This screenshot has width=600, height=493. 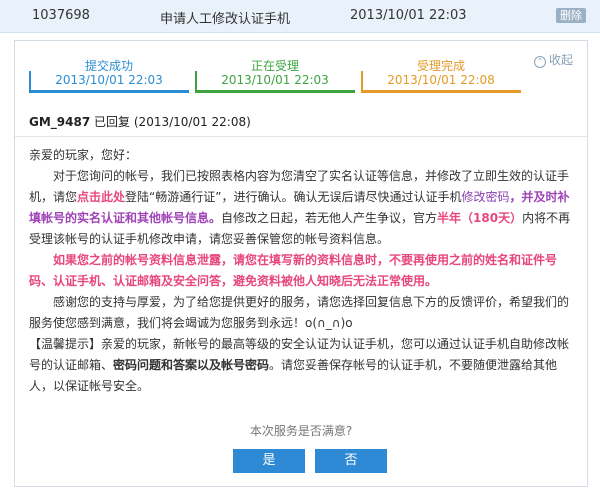 I want to click on collapse-toggle: ⌃ 收起, so click(x=553, y=59).